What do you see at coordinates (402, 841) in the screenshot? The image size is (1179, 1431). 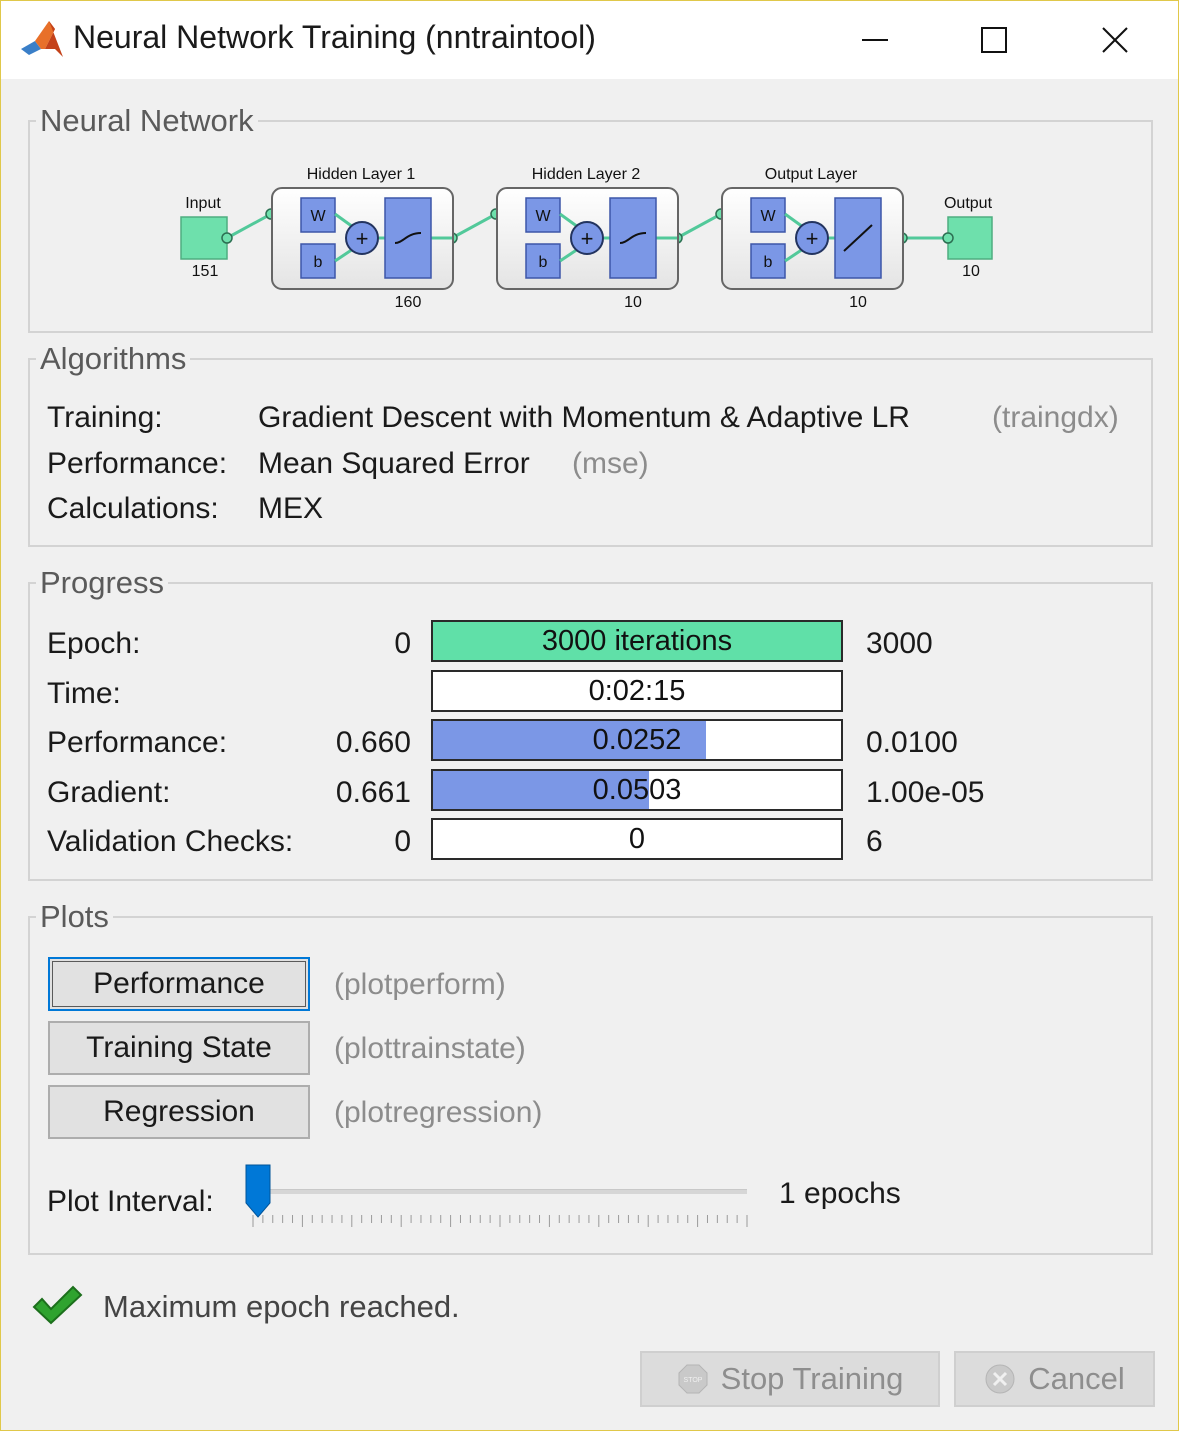 I see `validation-checks-start: 0` at bounding box center [402, 841].